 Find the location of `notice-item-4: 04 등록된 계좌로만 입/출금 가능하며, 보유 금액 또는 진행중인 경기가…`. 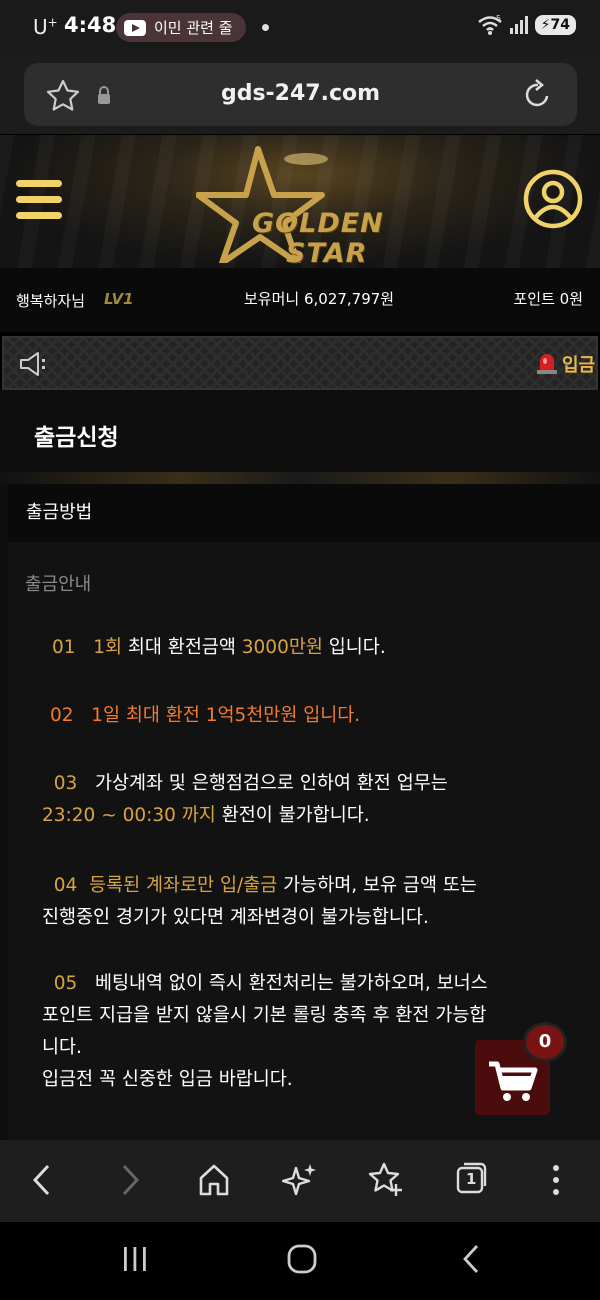

notice-item-4: 04 등록된 계좌로만 입/출금 가능하며, 보유 금액 또는 진행중인 경기가… is located at coordinates (259, 901).